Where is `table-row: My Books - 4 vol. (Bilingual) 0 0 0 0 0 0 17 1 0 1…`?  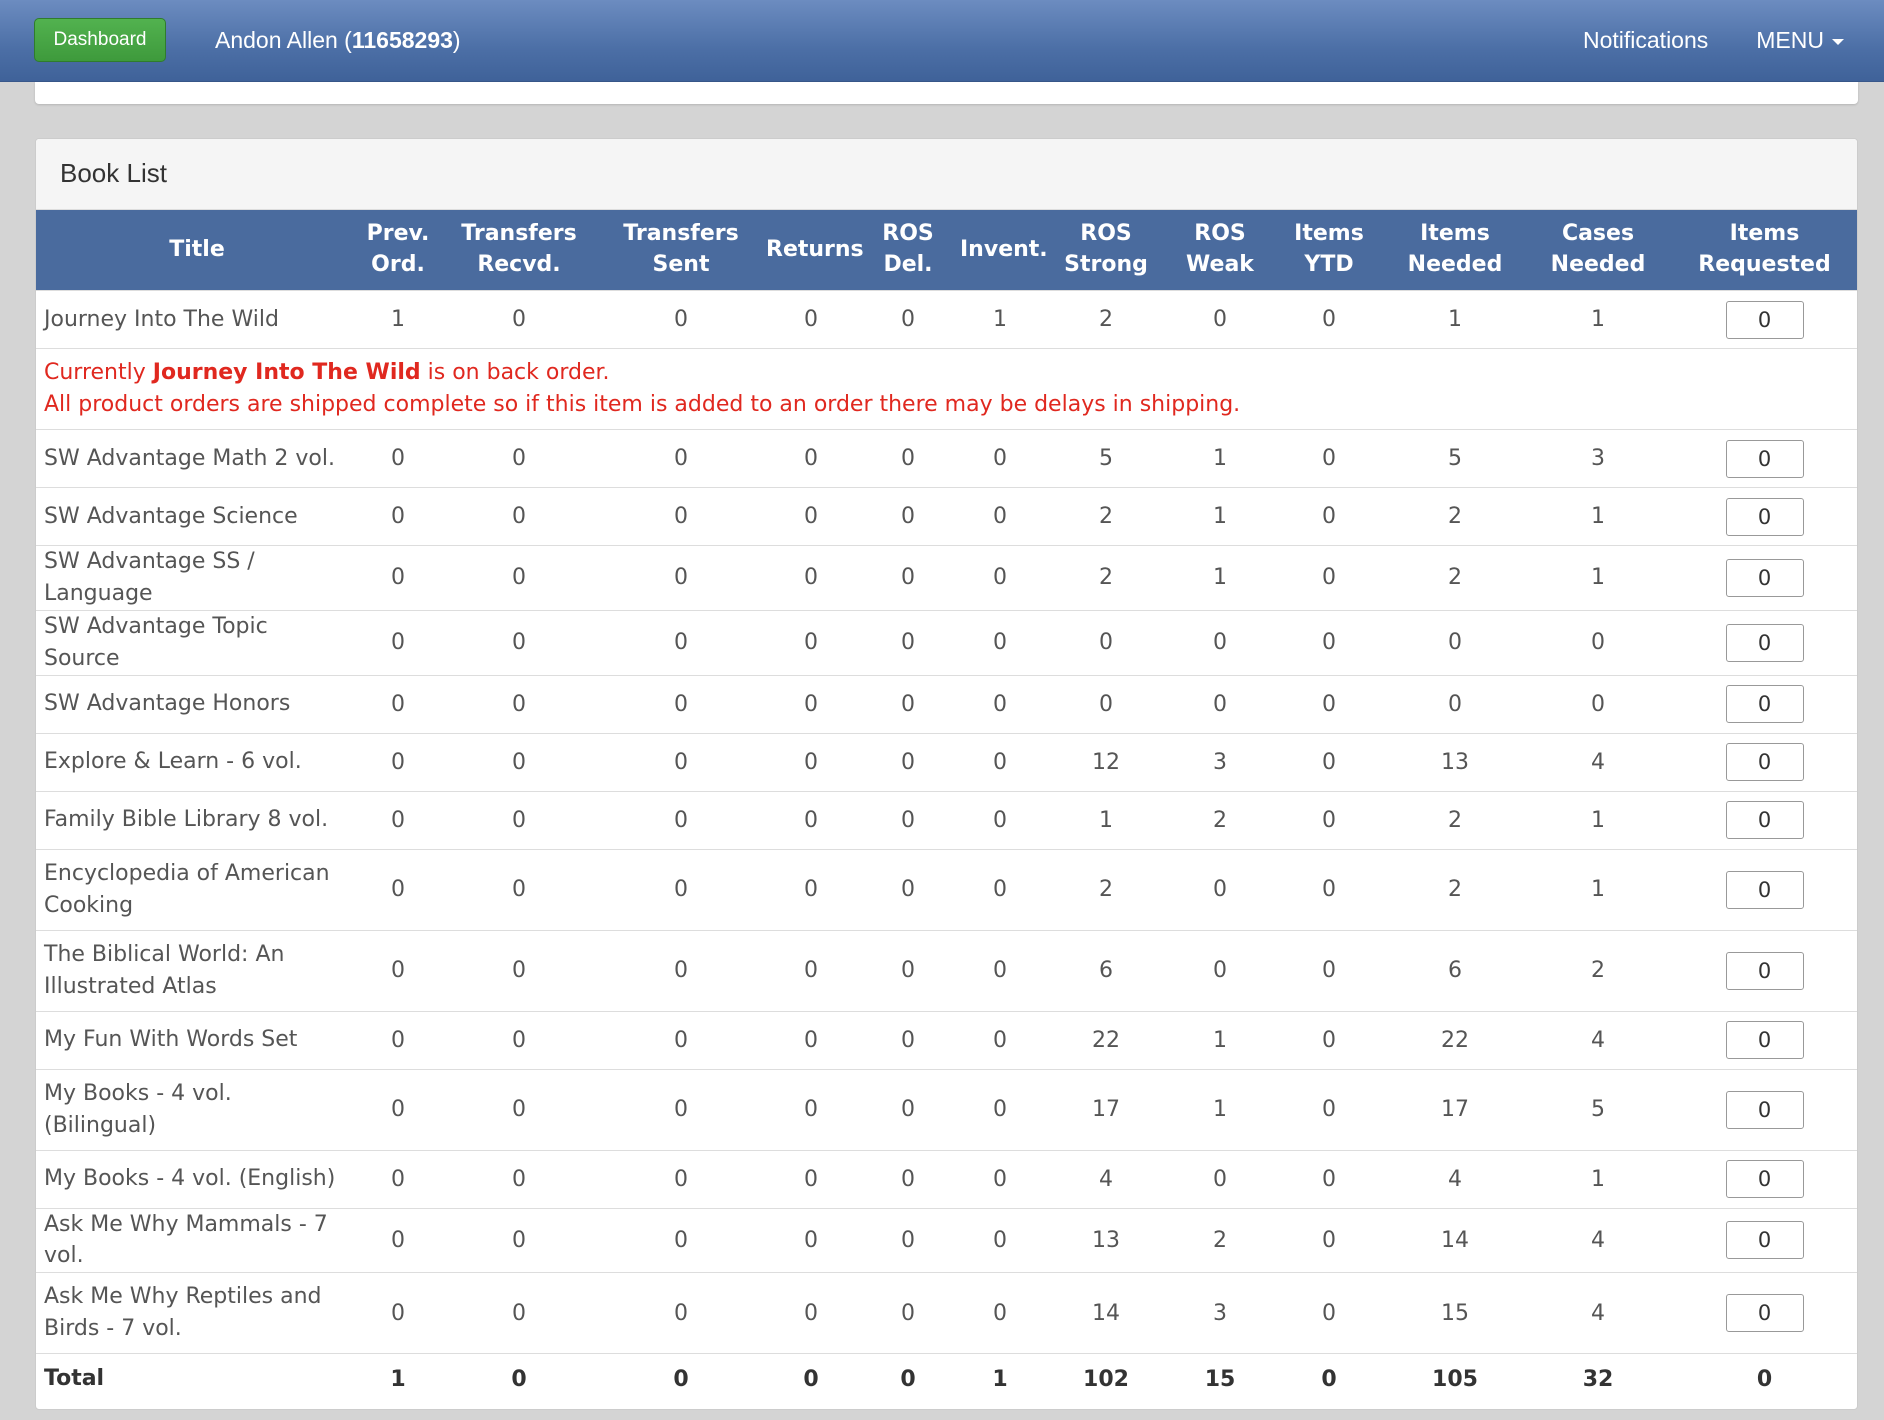 table-row: My Books - 4 vol. (Bilingual) 0 0 0 0 0 0 17 1 0 1… is located at coordinates (946, 1109).